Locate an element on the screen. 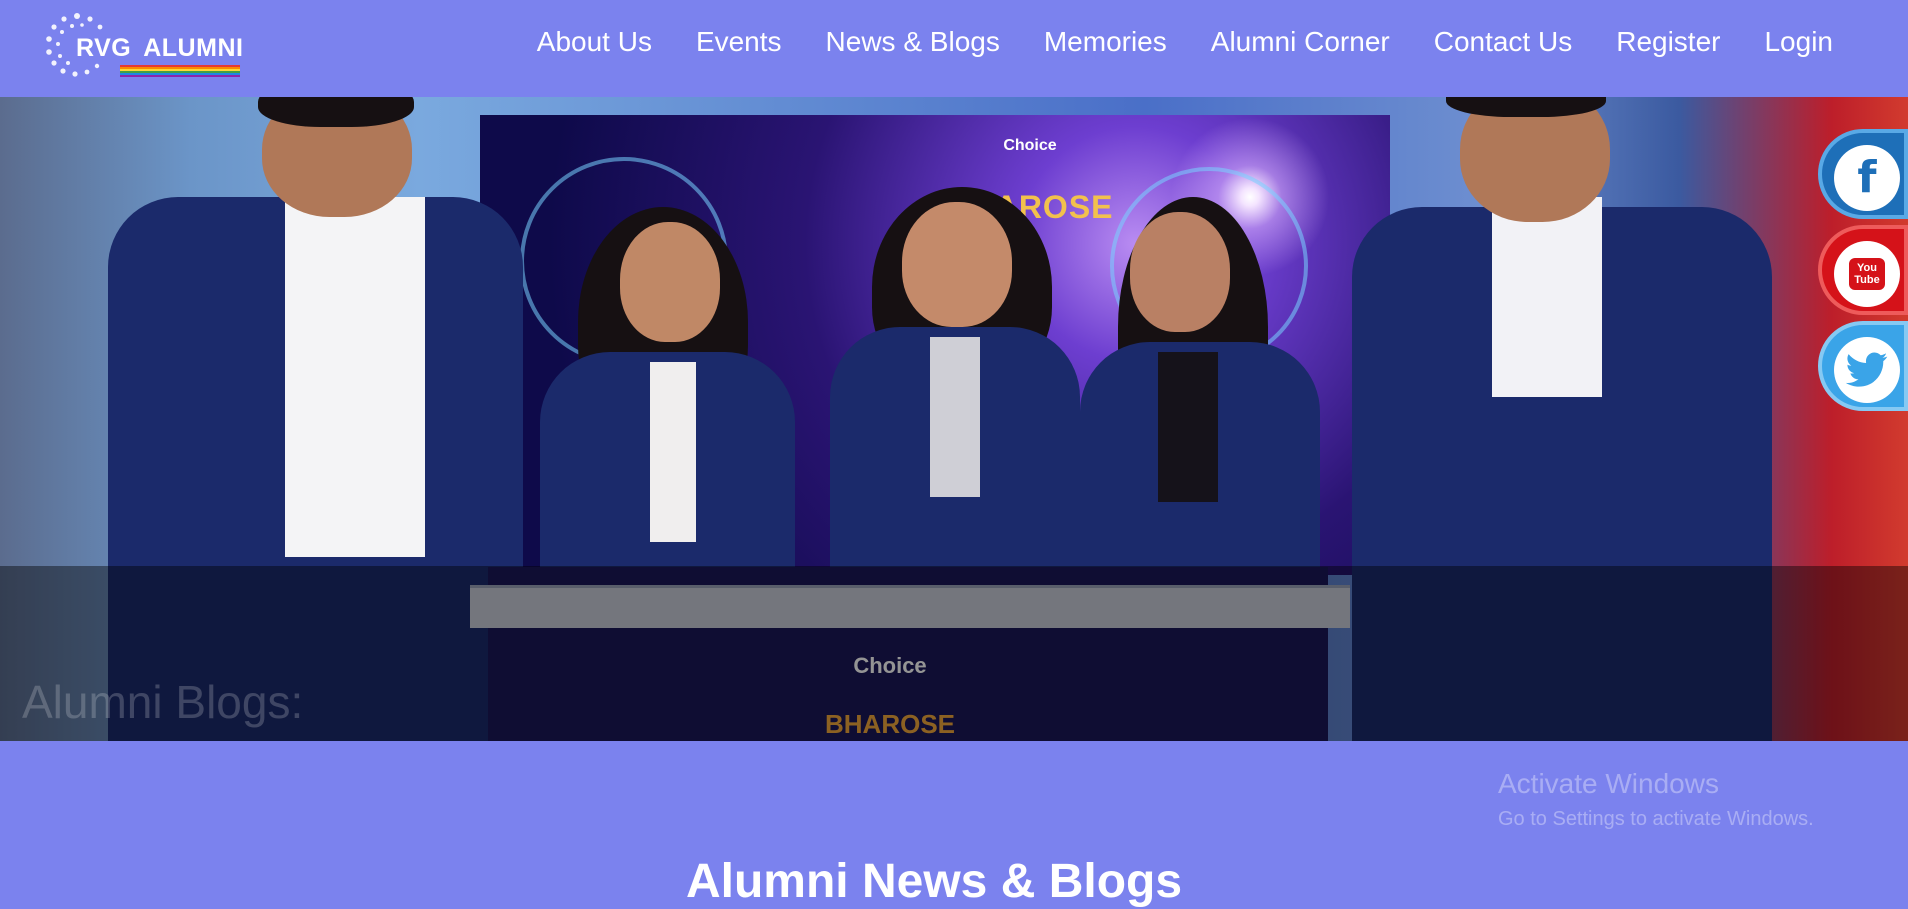 Image resolution: width=1908 pixels, height=909 pixels. nav-contact-us: Contact Us is located at coordinates (1503, 42).